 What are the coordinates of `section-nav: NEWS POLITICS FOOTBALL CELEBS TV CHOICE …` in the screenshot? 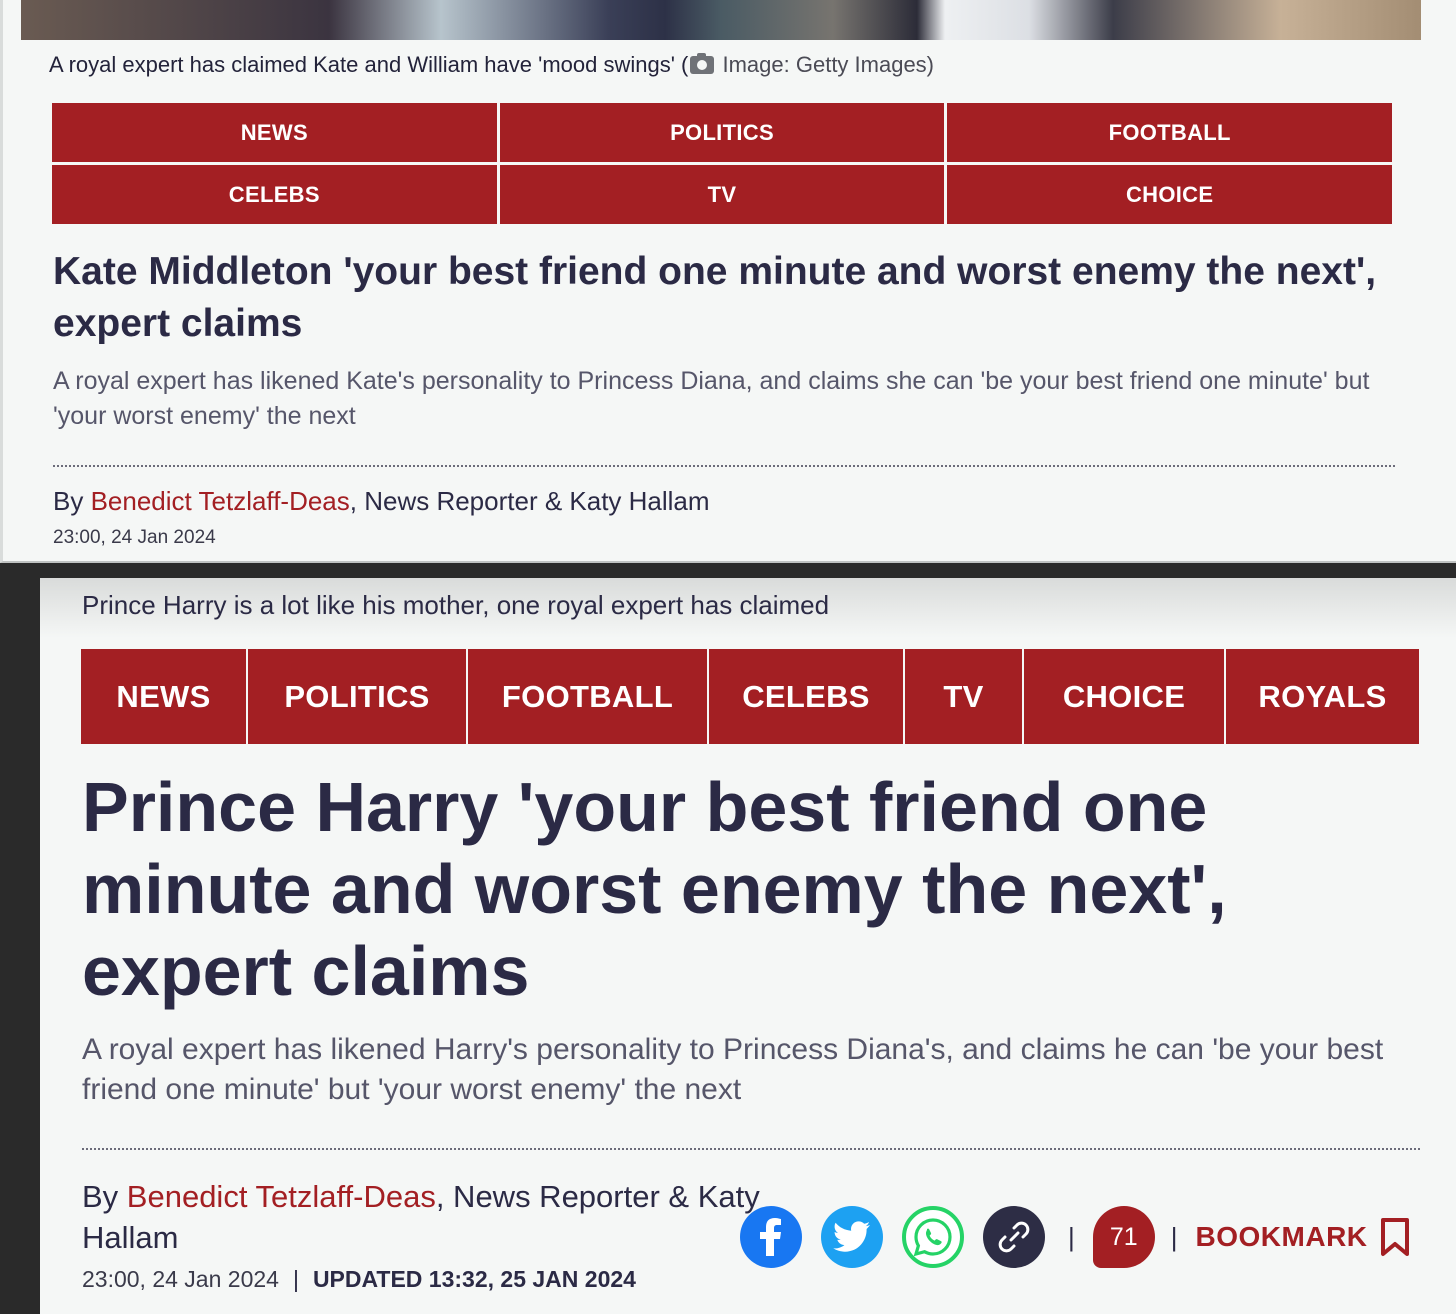 It's located at (750, 696).